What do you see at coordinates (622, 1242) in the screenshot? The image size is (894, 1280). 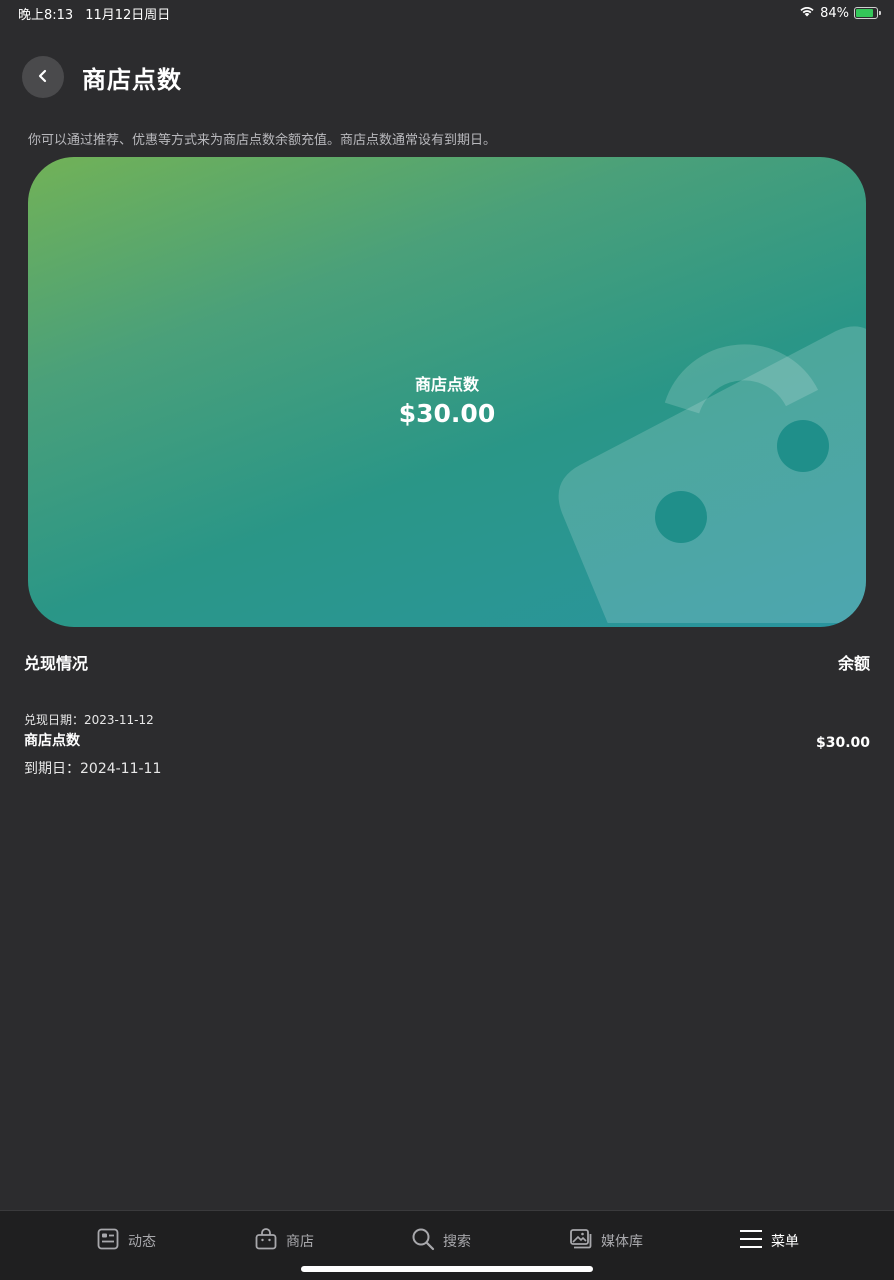 I see `tab-label: 媒体库` at bounding box center [622, 1242].